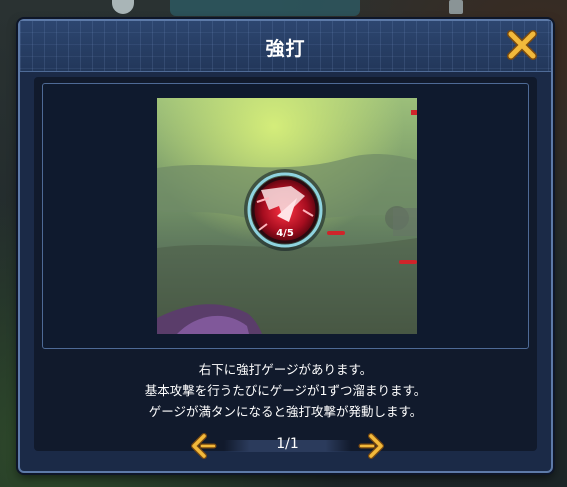 Image resolution: width=567 pixels, height=487 pixels. I want to click on gauge-count: 4/5, so click(285, 233).